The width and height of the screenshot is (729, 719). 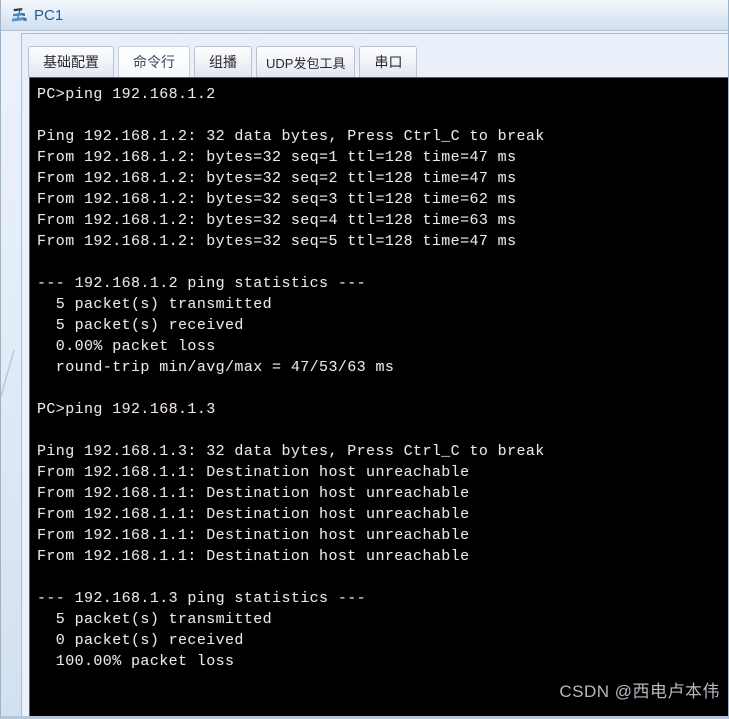 What do you see at coordinates (71, 61) in the screenshot?
I see `tab-basic-config: 基础配置` at bounding box center [71, 61].